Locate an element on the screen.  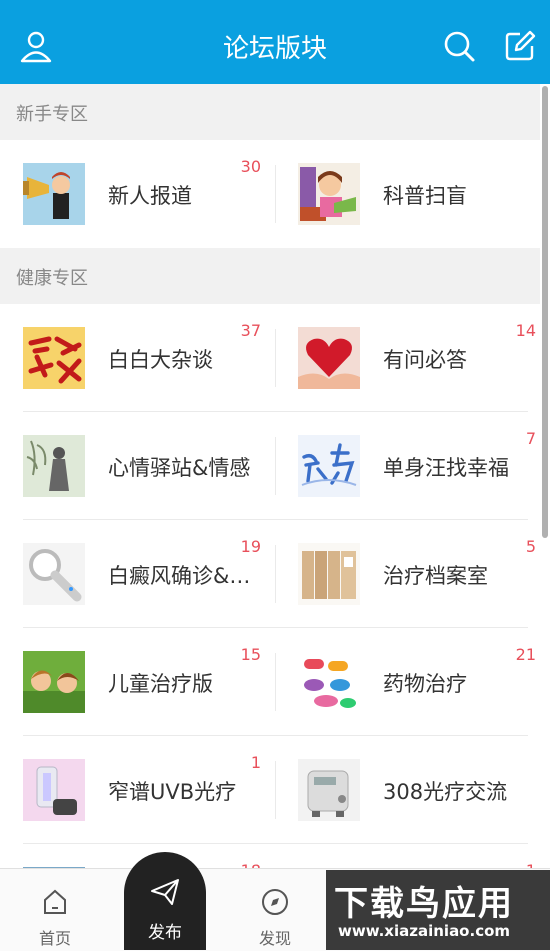
post-label: 发布 is located at coordinates (165, 933).